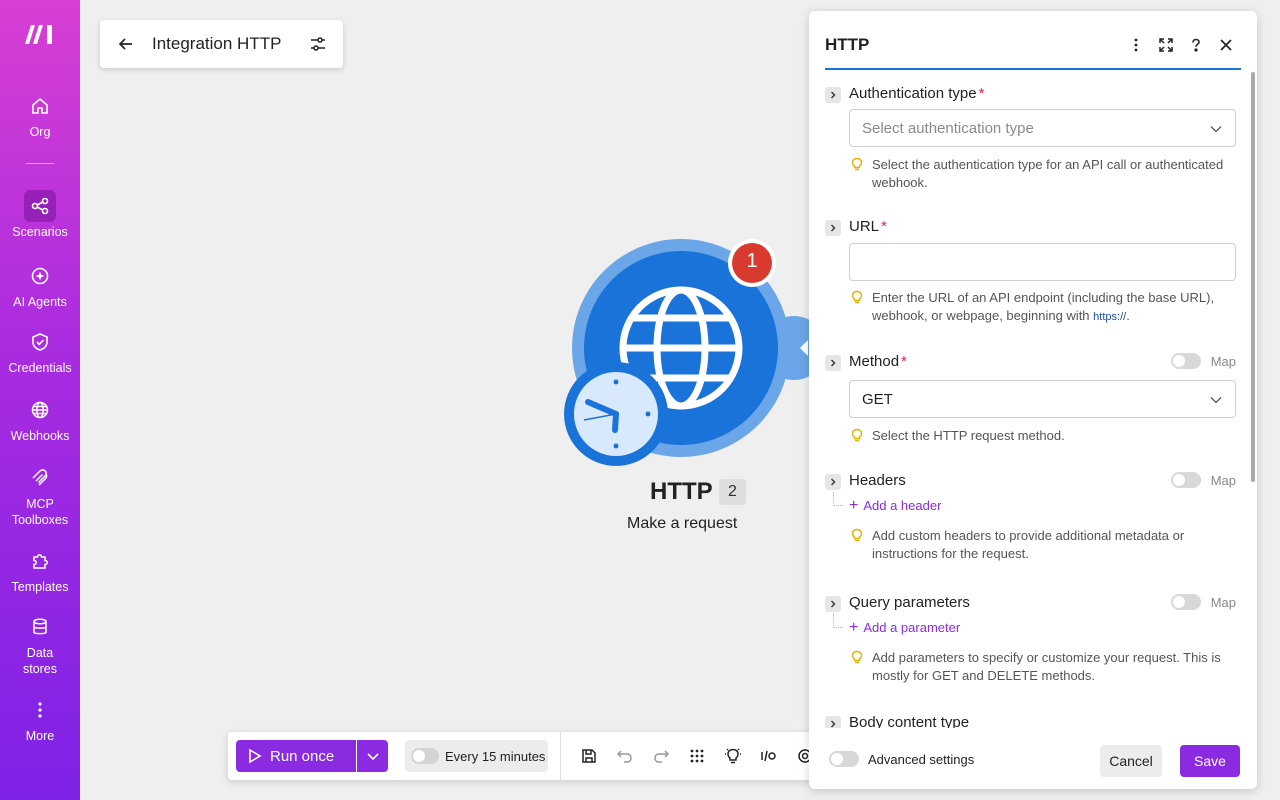 The image size is (1280, 800). I want to click on run-once-label: Run once, so click(302, 756).